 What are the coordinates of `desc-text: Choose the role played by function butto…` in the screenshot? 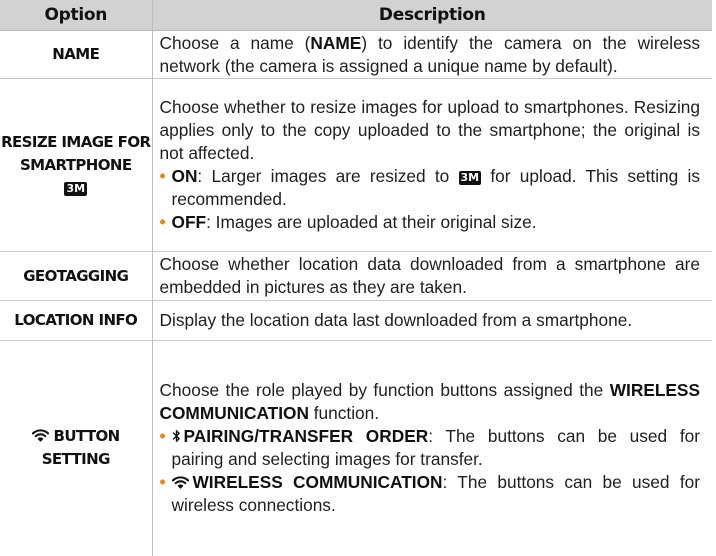 It's located at (384, 390).